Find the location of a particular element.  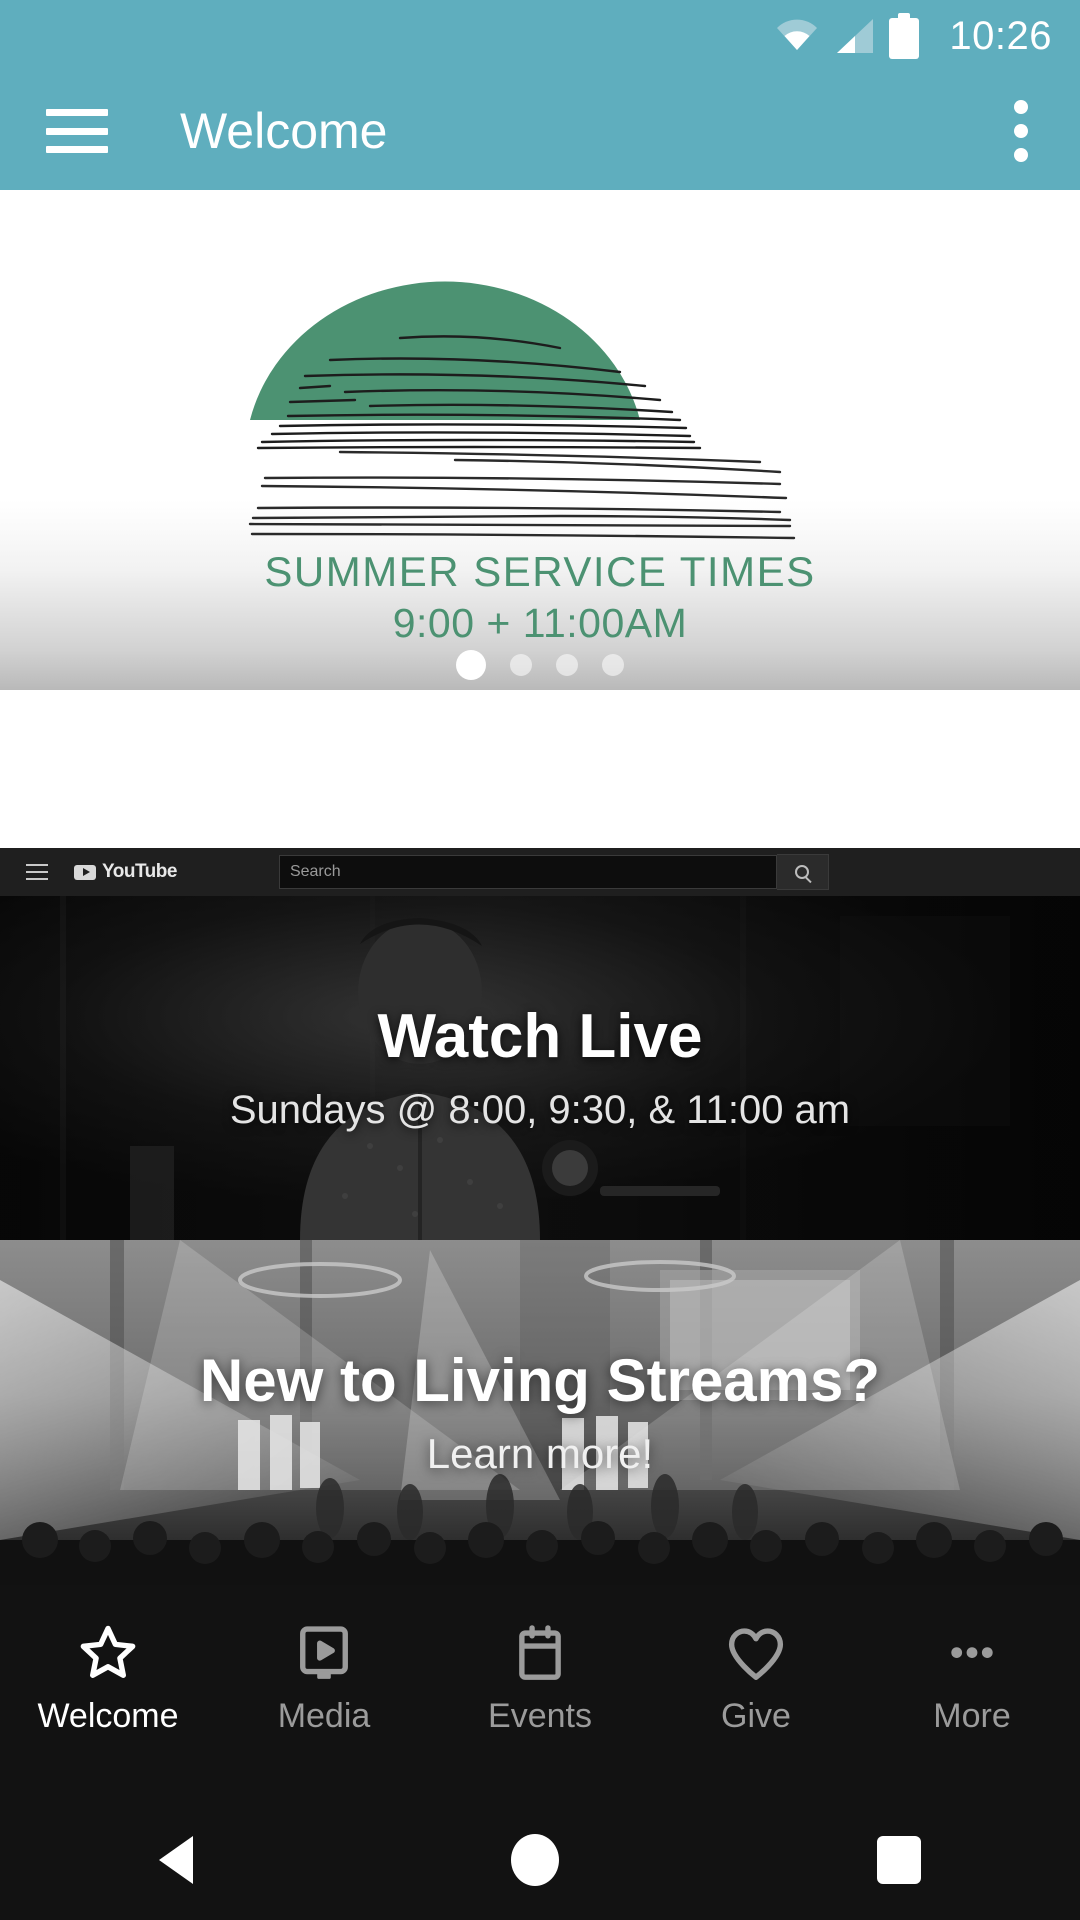

bottom-tab-bar: Welcome Media Events Give More is located at coordinates (540, 1692).